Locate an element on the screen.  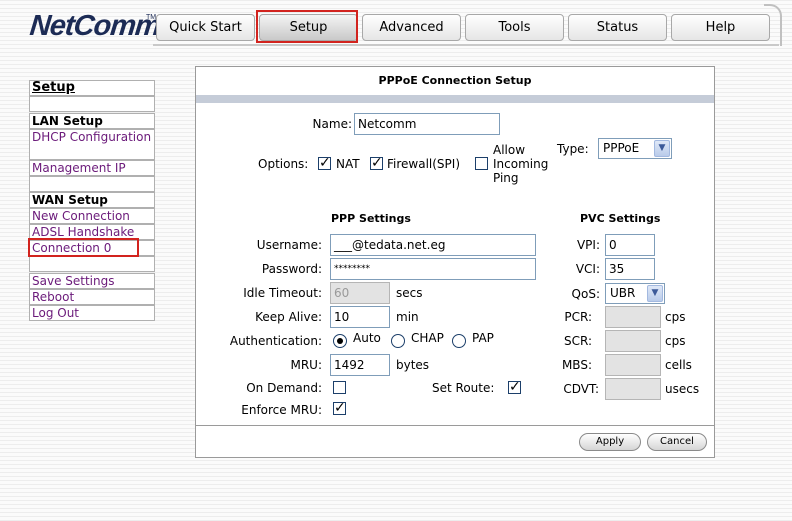
idle-timeout-input: 60 is located at coordinates (360, 293).